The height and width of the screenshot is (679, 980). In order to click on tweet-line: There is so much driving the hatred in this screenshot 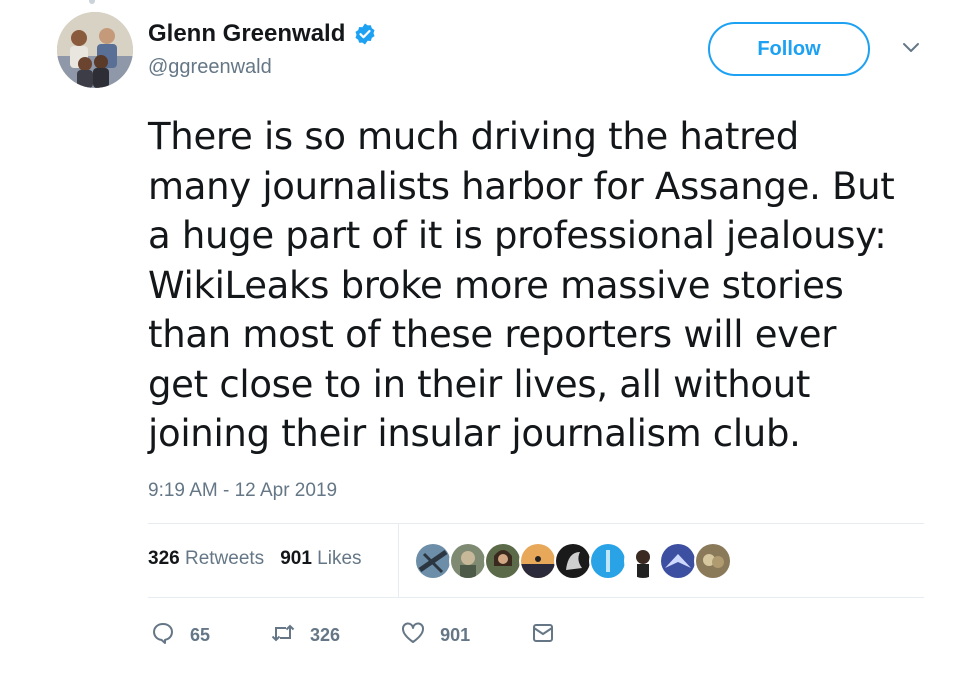, I will do `click(473, 136)`.